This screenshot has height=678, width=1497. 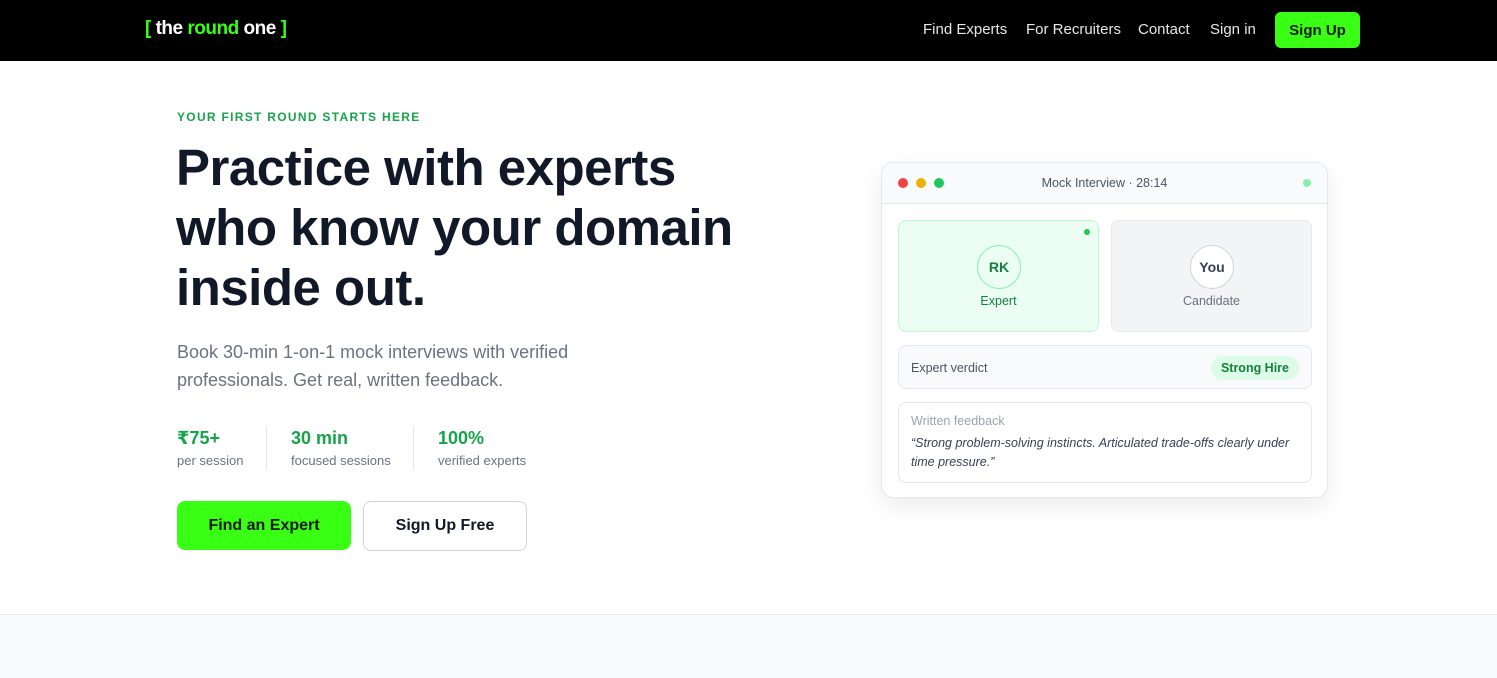 What do you see at coordinates (320, 438) in the screenshot?
I see `stat-value: 30 min` at bounding box center [320, 438].